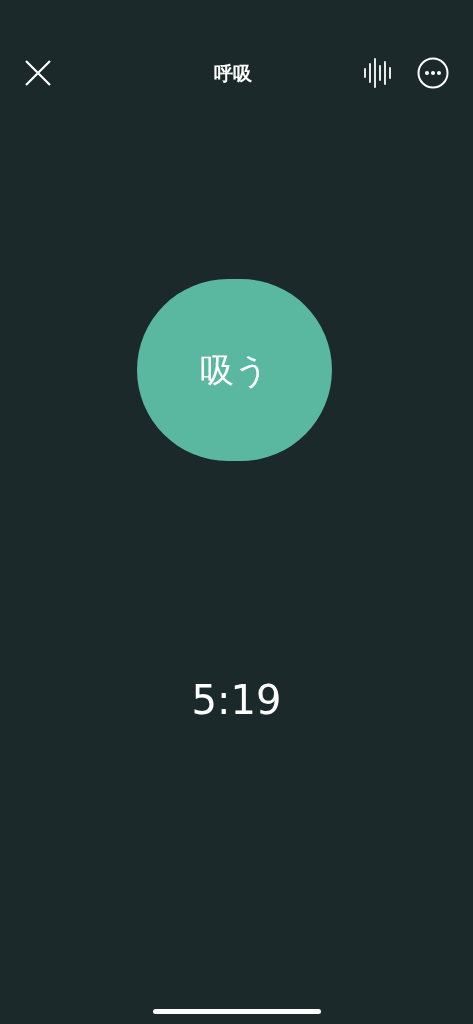  I want to click on screen-title: 呼吸, so click(232, 73).